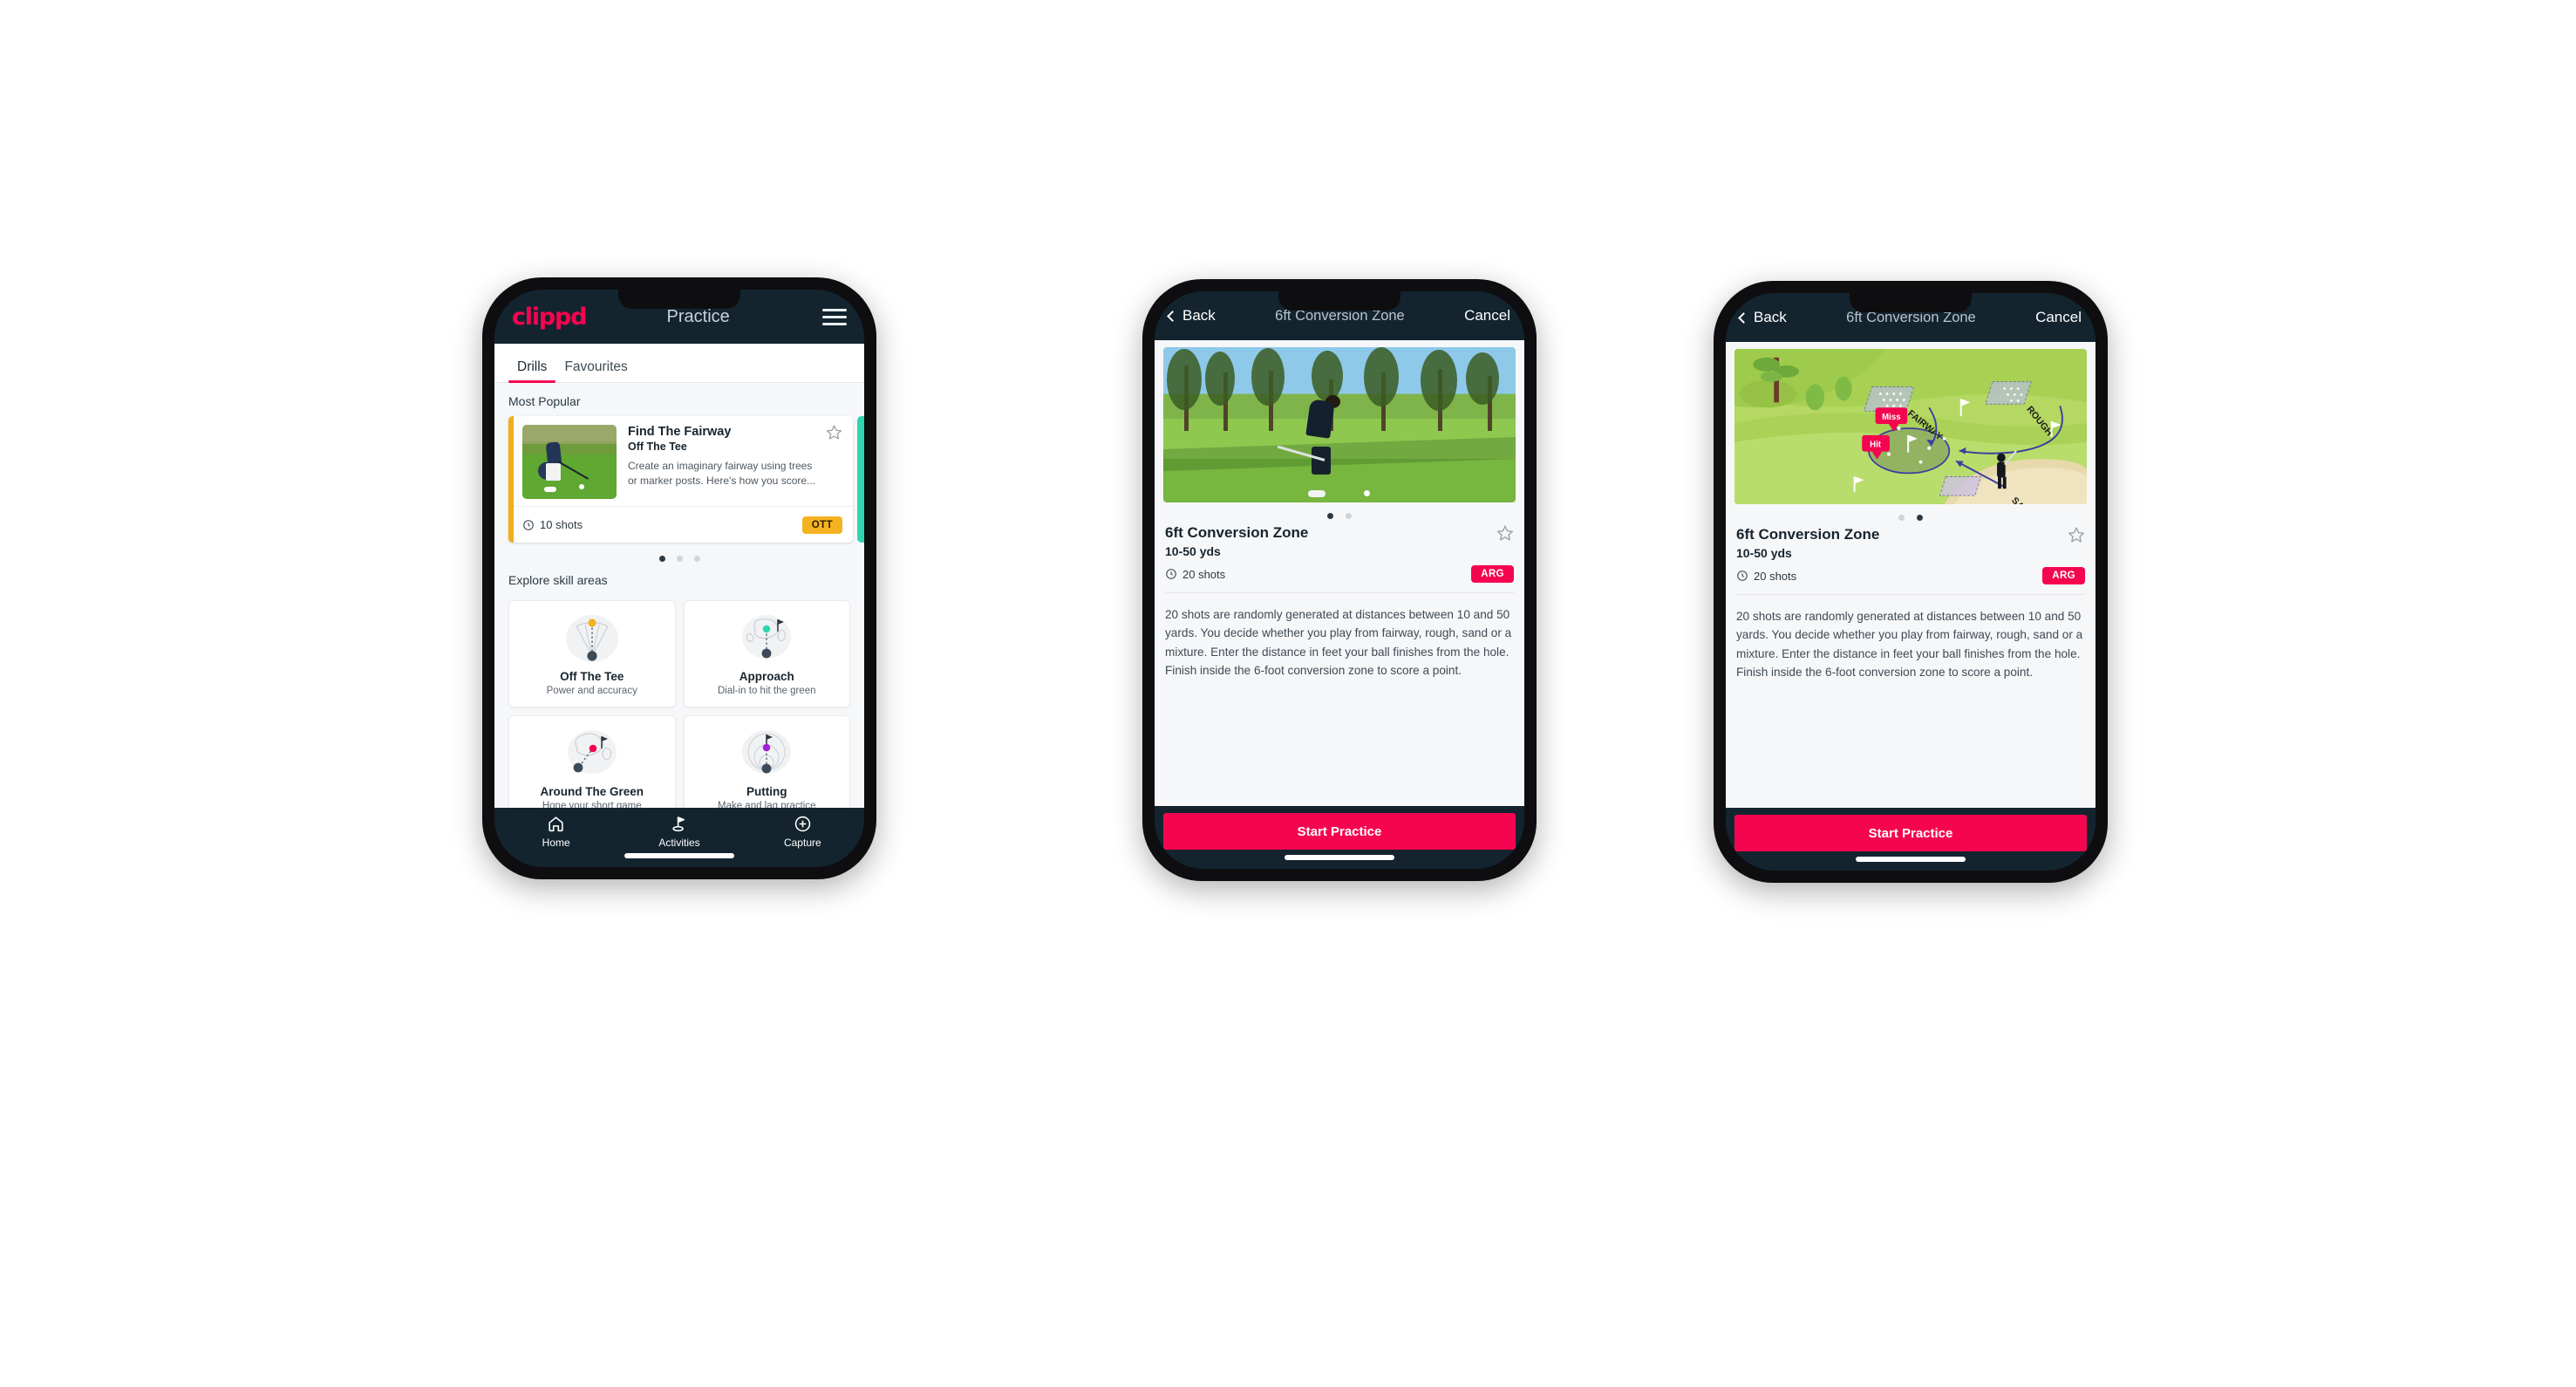 This screenshot has width=2576, height=1387. I want to click on tab-bar: Drills Favourites, so click(679, 364).